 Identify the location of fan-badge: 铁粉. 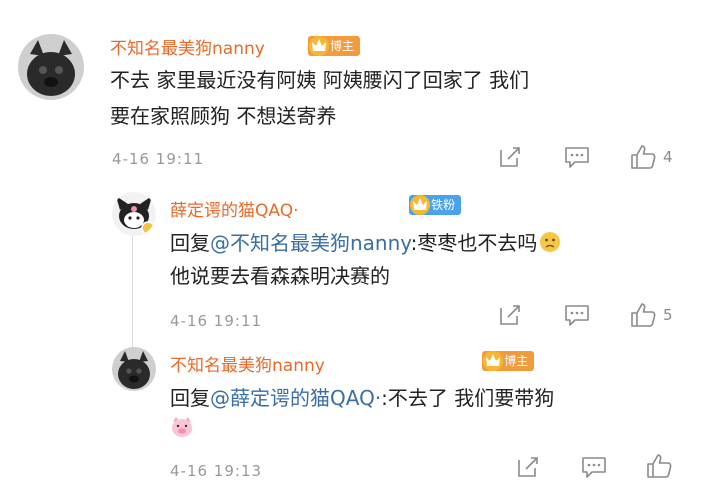
(435, 204).